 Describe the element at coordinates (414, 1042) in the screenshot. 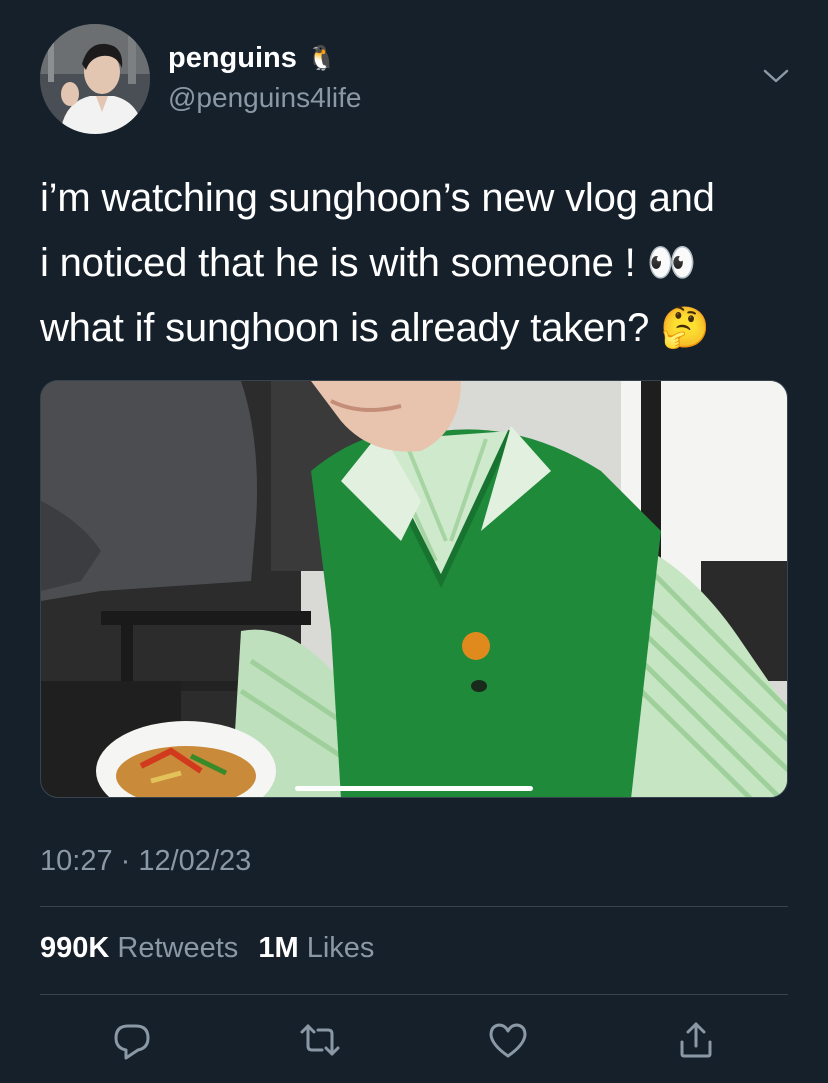

I see `tweet-actions` at that location.